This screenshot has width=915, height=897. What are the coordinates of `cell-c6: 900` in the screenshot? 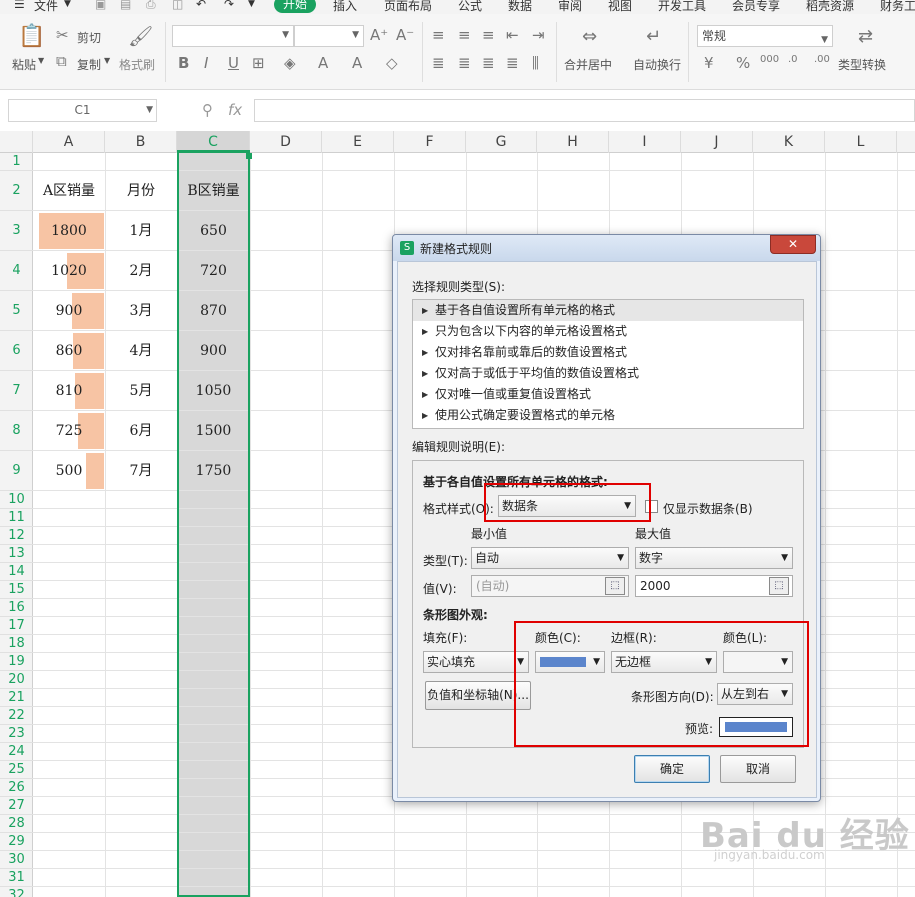 It's located at (213, 351).